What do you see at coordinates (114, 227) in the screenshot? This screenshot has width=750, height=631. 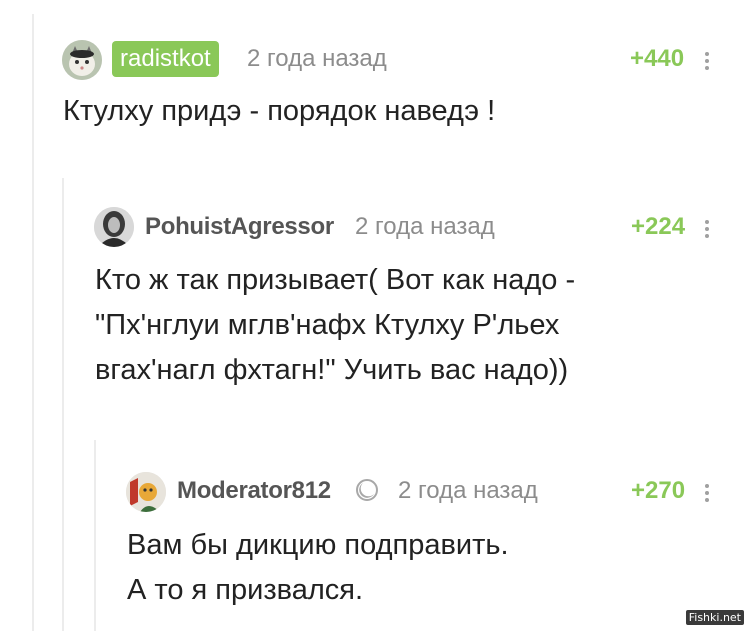 I see `person-avatar-icon` at bounding box center [114, 227].